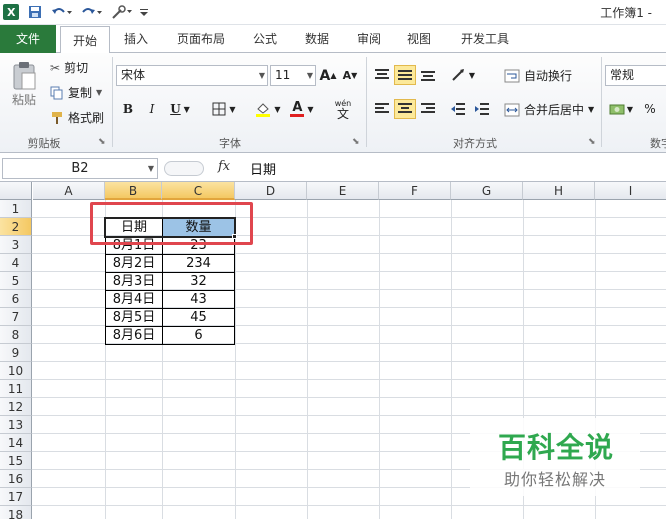 Image resolution: width=666 pixels, height=519 pixels. Describe the element at coordinates (16, 407) in the screenshot. I see `row-header: 12` at that location.